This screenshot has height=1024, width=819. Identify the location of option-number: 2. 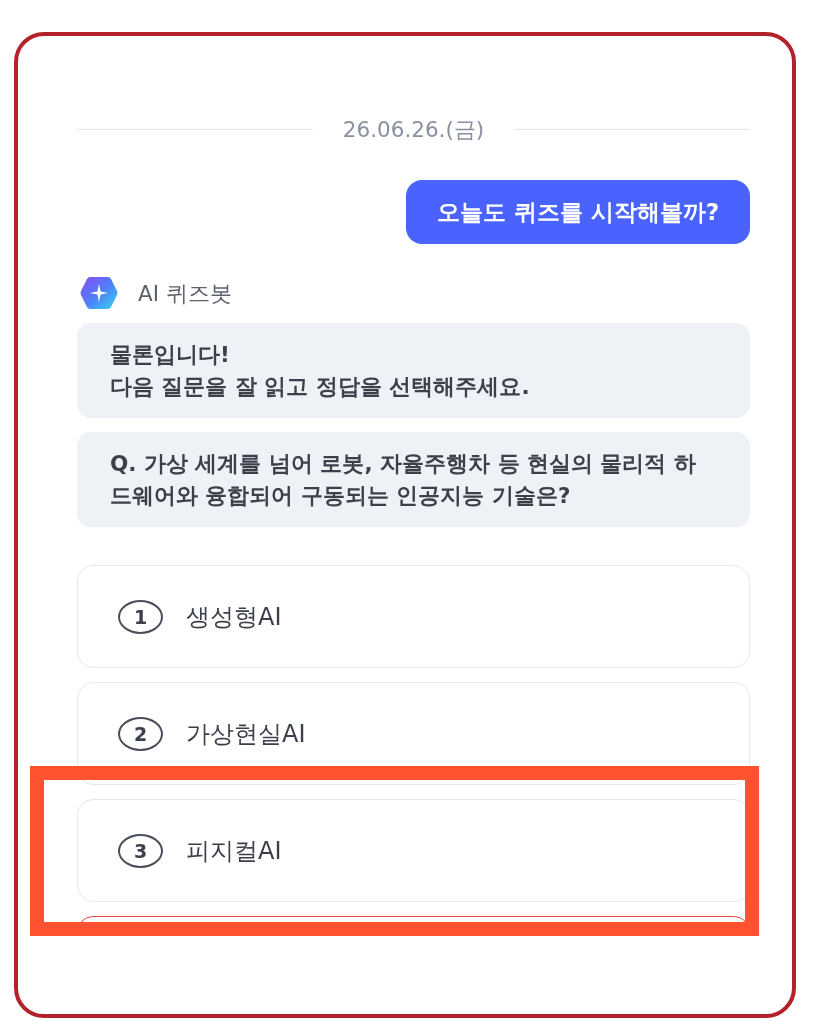
(140, 733).